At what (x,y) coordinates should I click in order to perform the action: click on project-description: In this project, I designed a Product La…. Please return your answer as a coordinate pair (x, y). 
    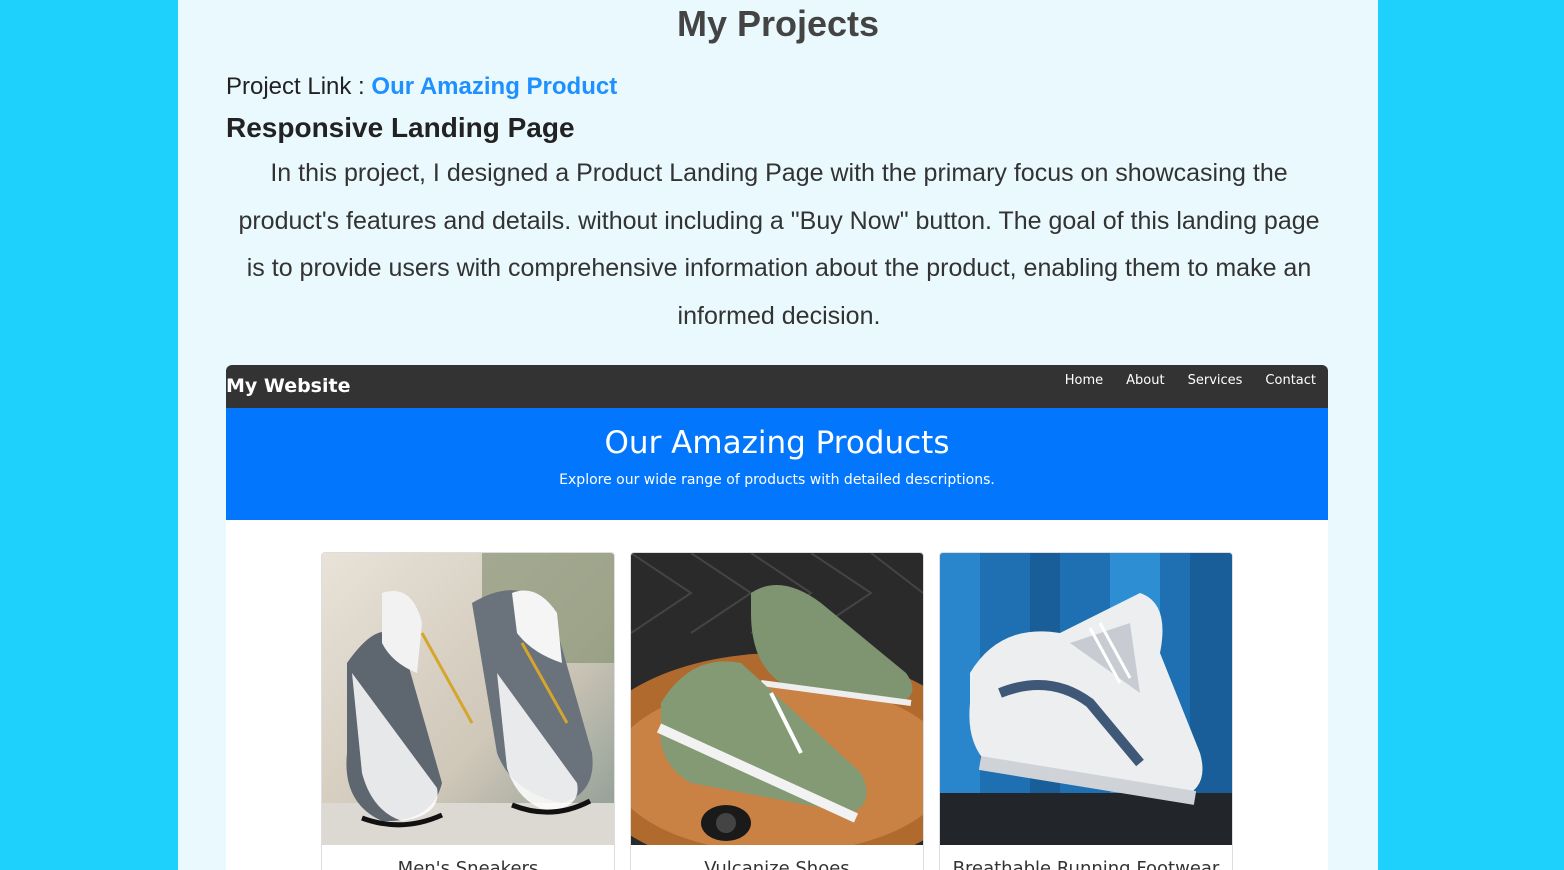
    Looking at the image, I should click on (779, 244).